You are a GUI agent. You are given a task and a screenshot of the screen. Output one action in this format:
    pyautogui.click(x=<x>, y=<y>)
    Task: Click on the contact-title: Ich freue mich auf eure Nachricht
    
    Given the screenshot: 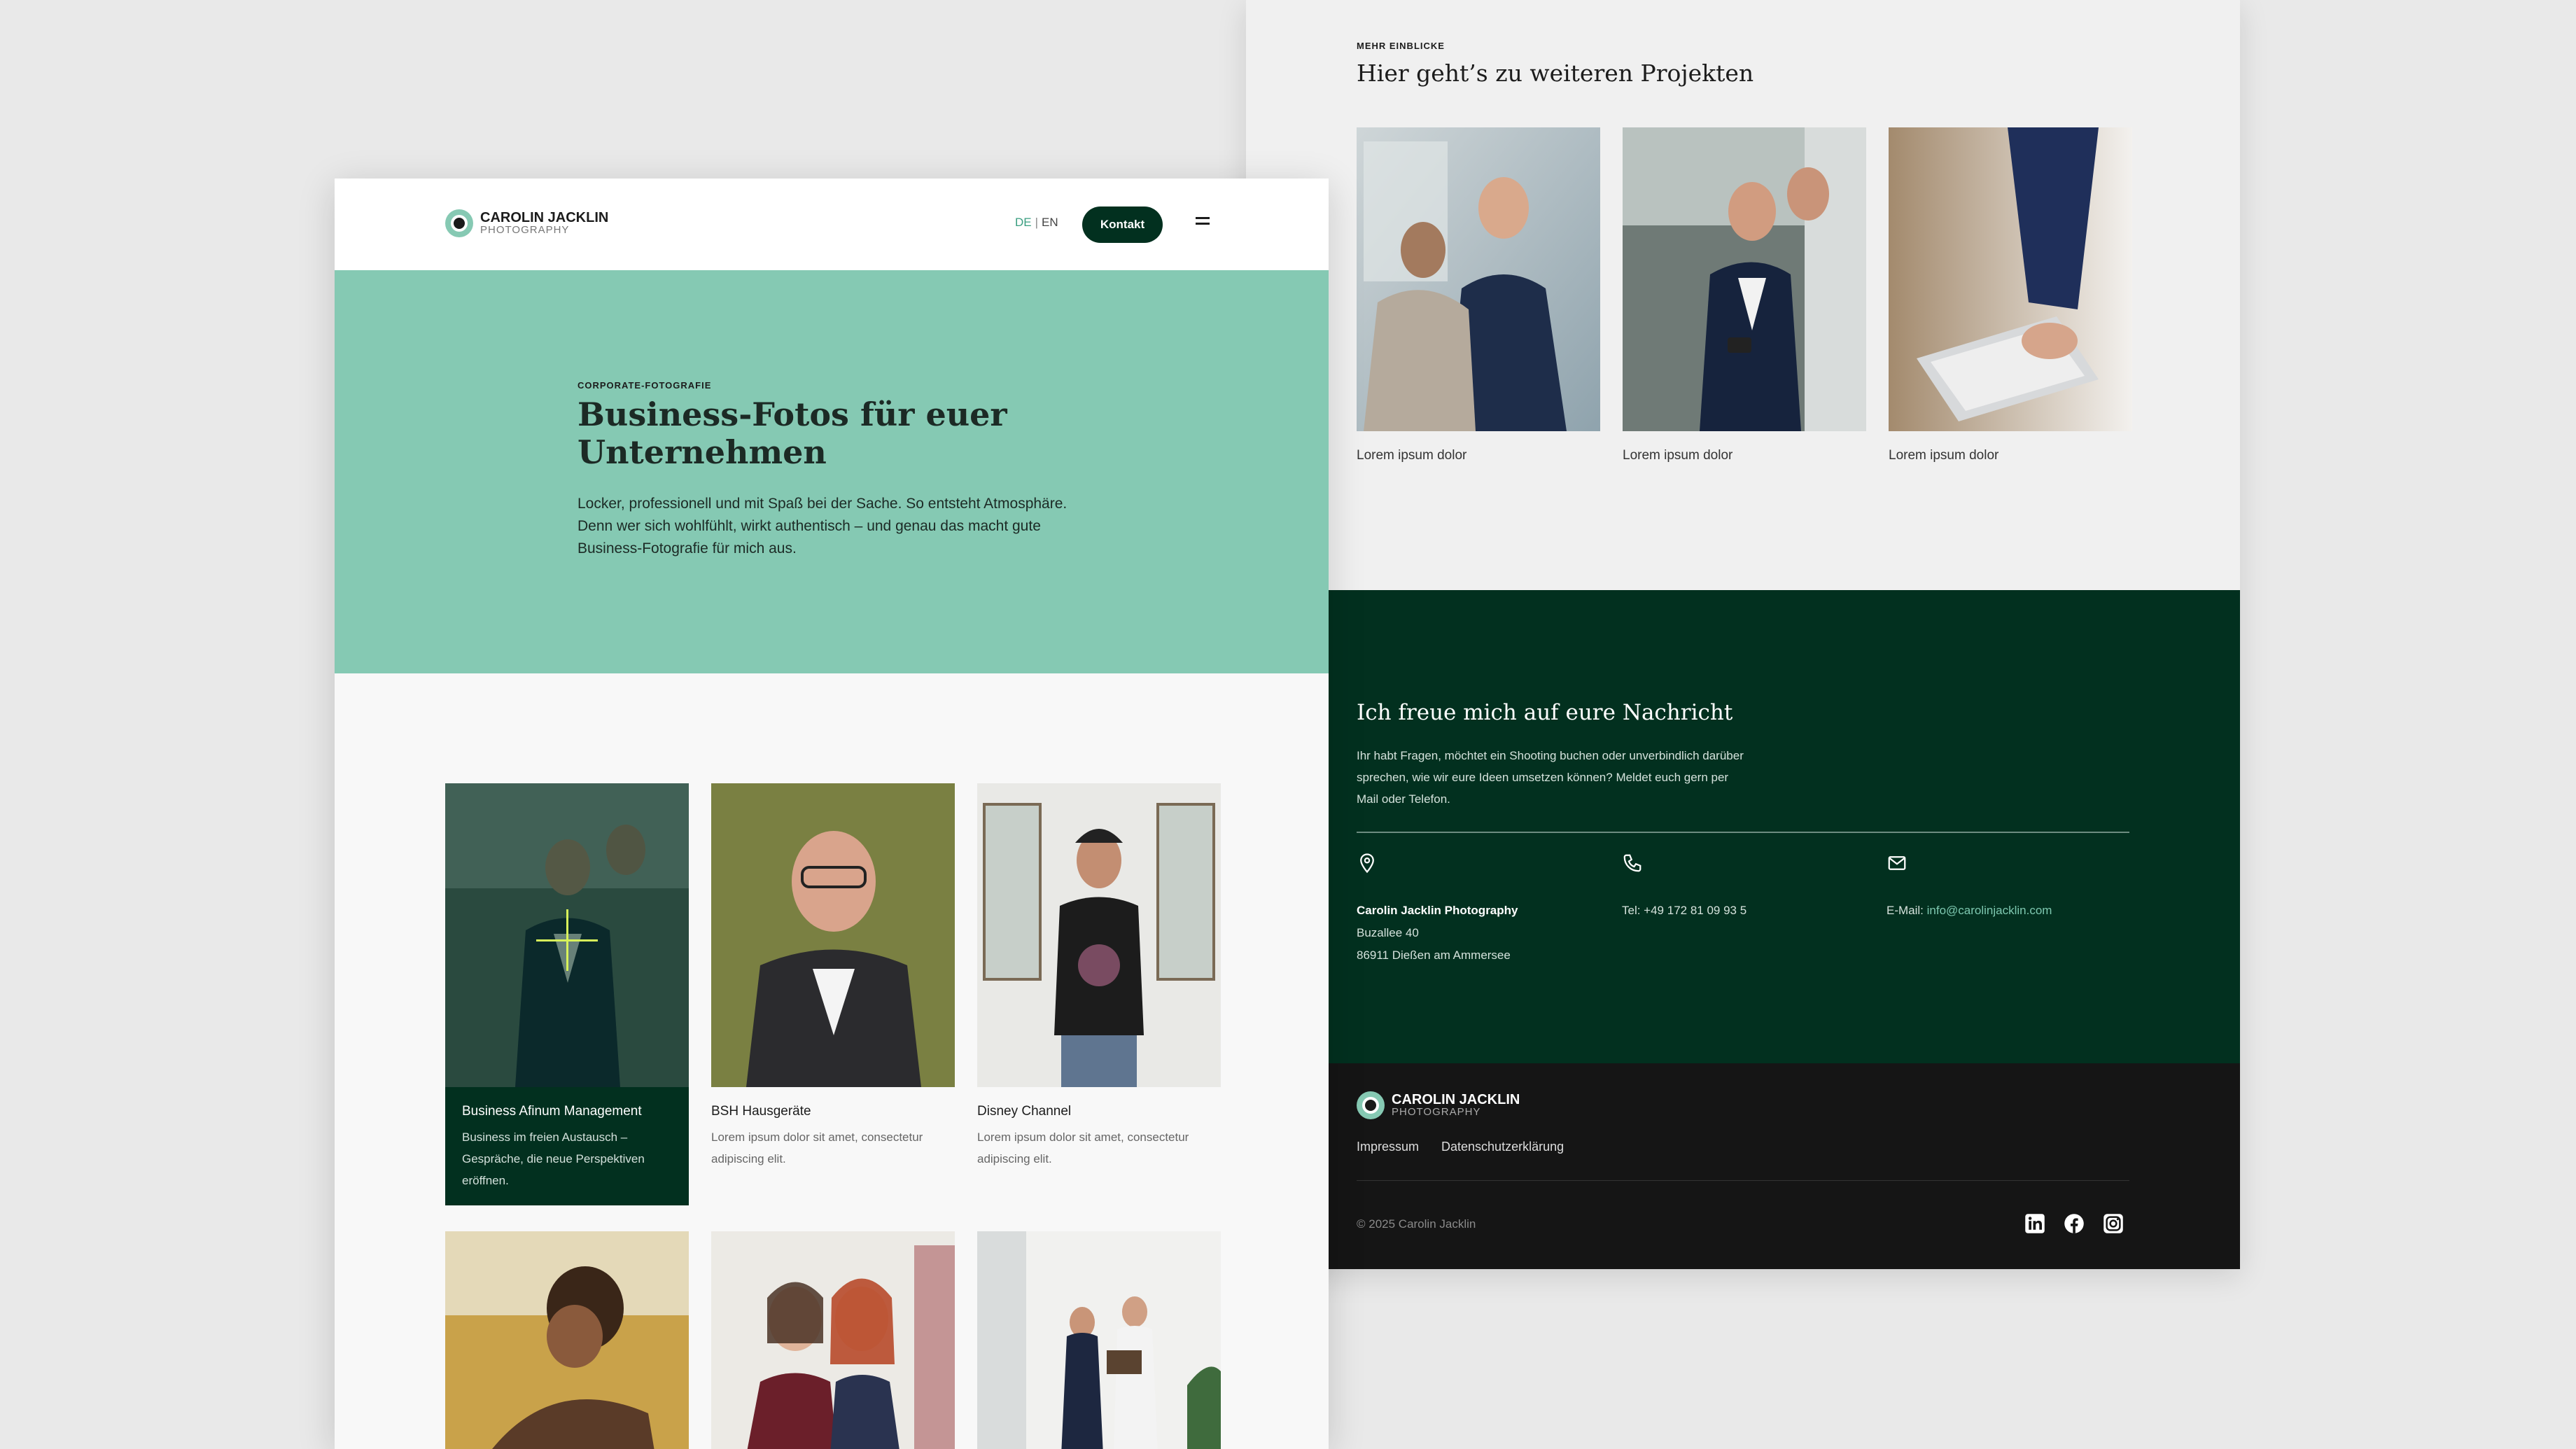 What is the action you would take?
    pyautogui.click(x=1545, y=712)
    